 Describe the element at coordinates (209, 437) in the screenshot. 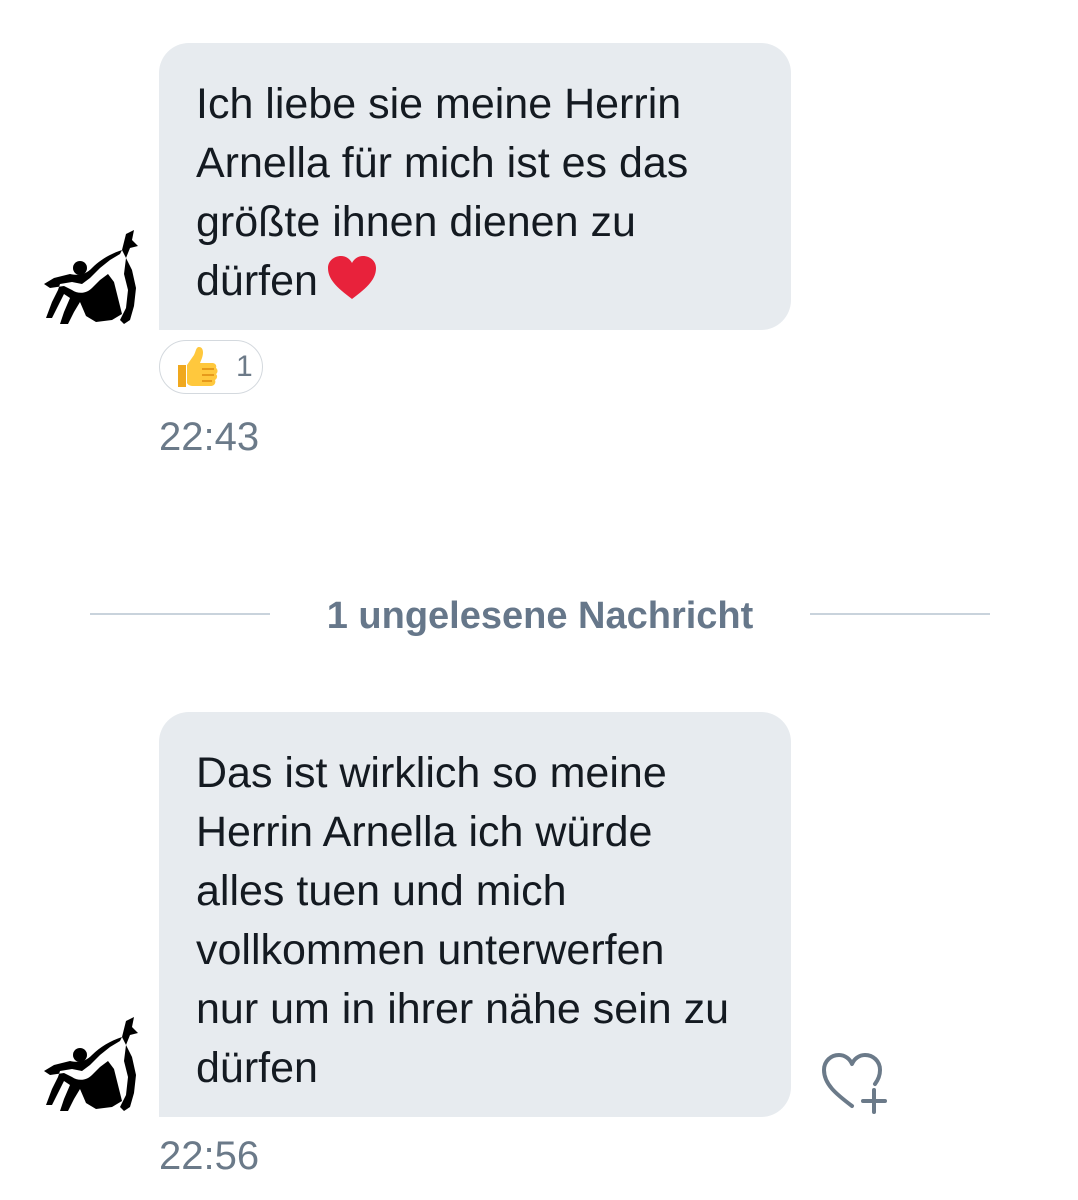

I see `message-timestamp: 22:43` at that location.